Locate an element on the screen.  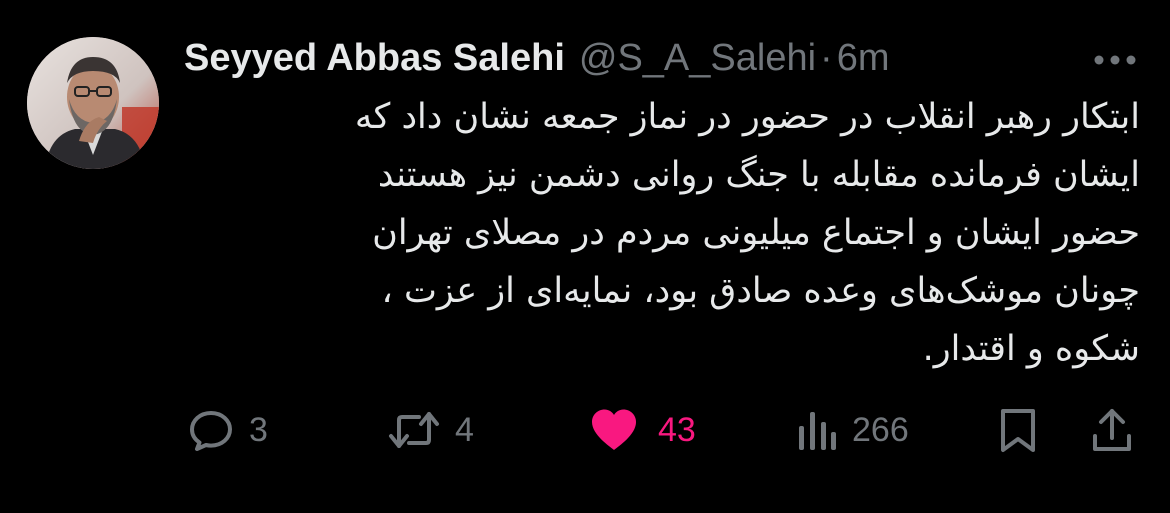
repost-icon is located at coordinates (414, 430).